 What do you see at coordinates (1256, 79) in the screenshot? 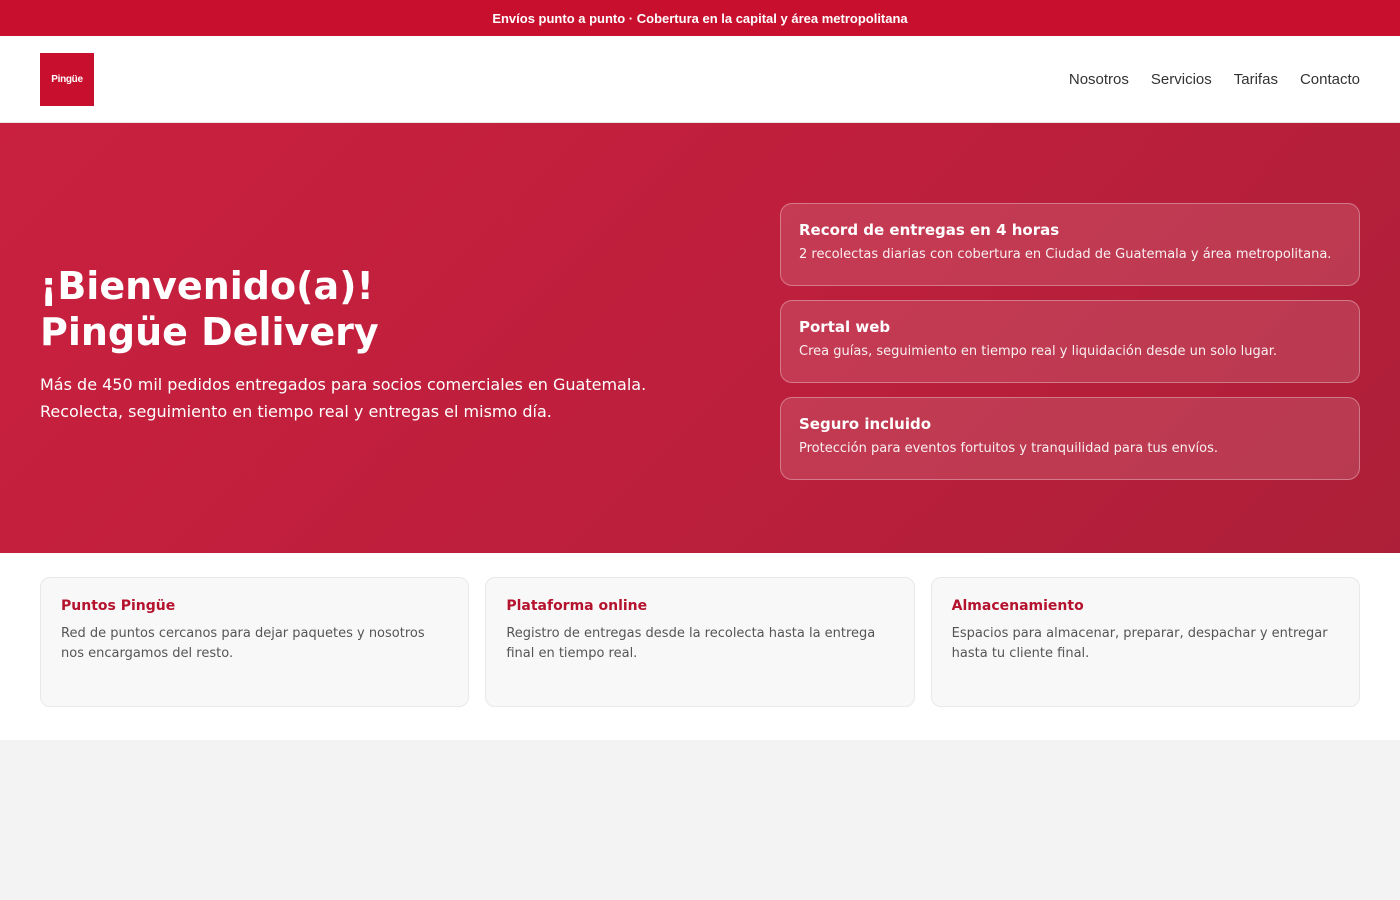
I see `nav-link-tarifas: Tarifas` at bounding box center [1256, 79].